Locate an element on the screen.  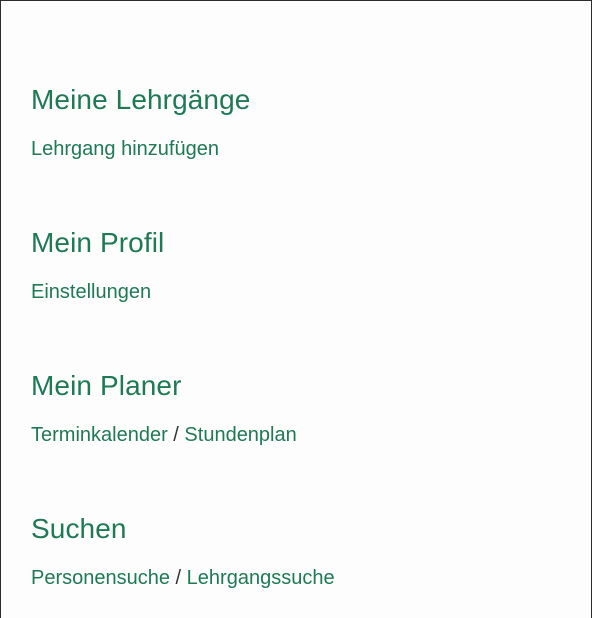
section-links-my-profile: Einstellungen is located at coordinates (97, 292).